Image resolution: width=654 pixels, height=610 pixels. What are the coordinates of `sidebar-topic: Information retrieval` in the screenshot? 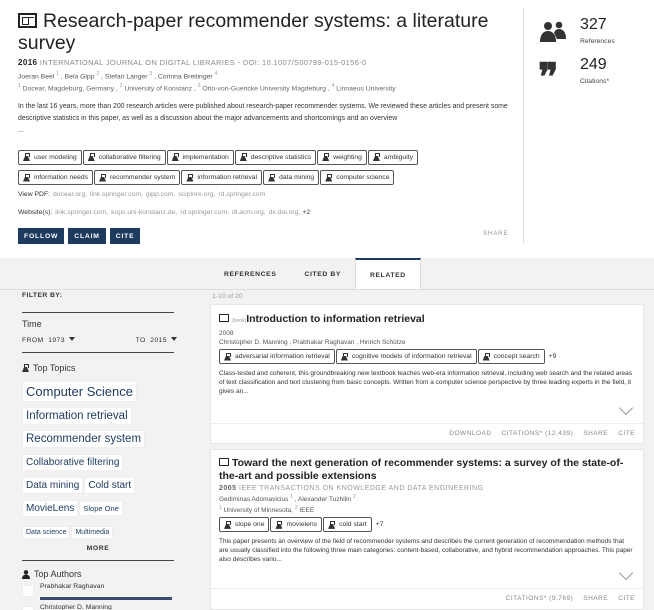 It's located at (77, 416).